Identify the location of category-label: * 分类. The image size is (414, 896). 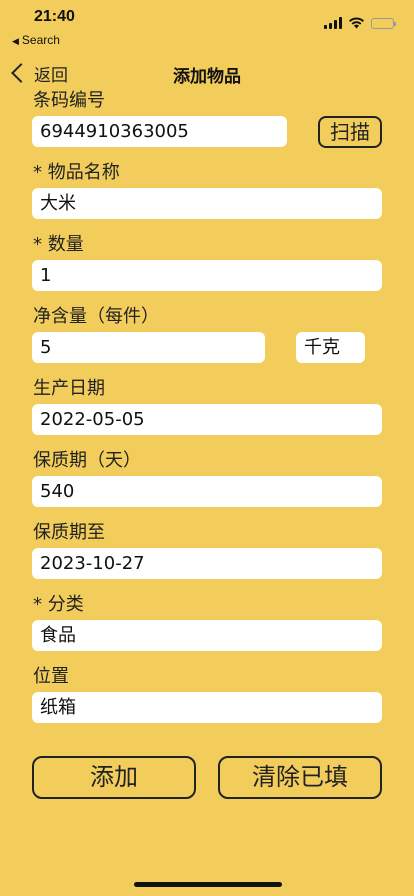
(58, 604).